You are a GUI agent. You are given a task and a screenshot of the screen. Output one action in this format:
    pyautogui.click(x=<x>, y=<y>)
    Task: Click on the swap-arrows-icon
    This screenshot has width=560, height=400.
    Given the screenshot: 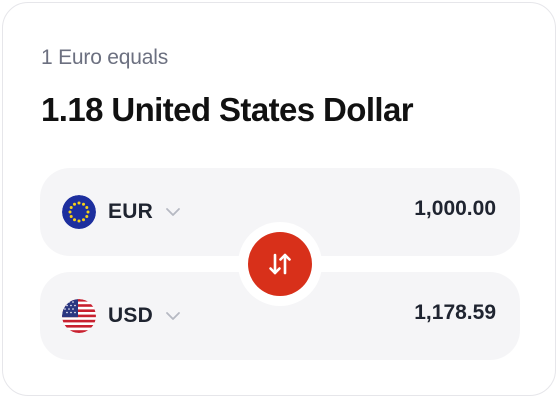 What is the action you would take?
    pyautogui.click(x=280, y=264)
    